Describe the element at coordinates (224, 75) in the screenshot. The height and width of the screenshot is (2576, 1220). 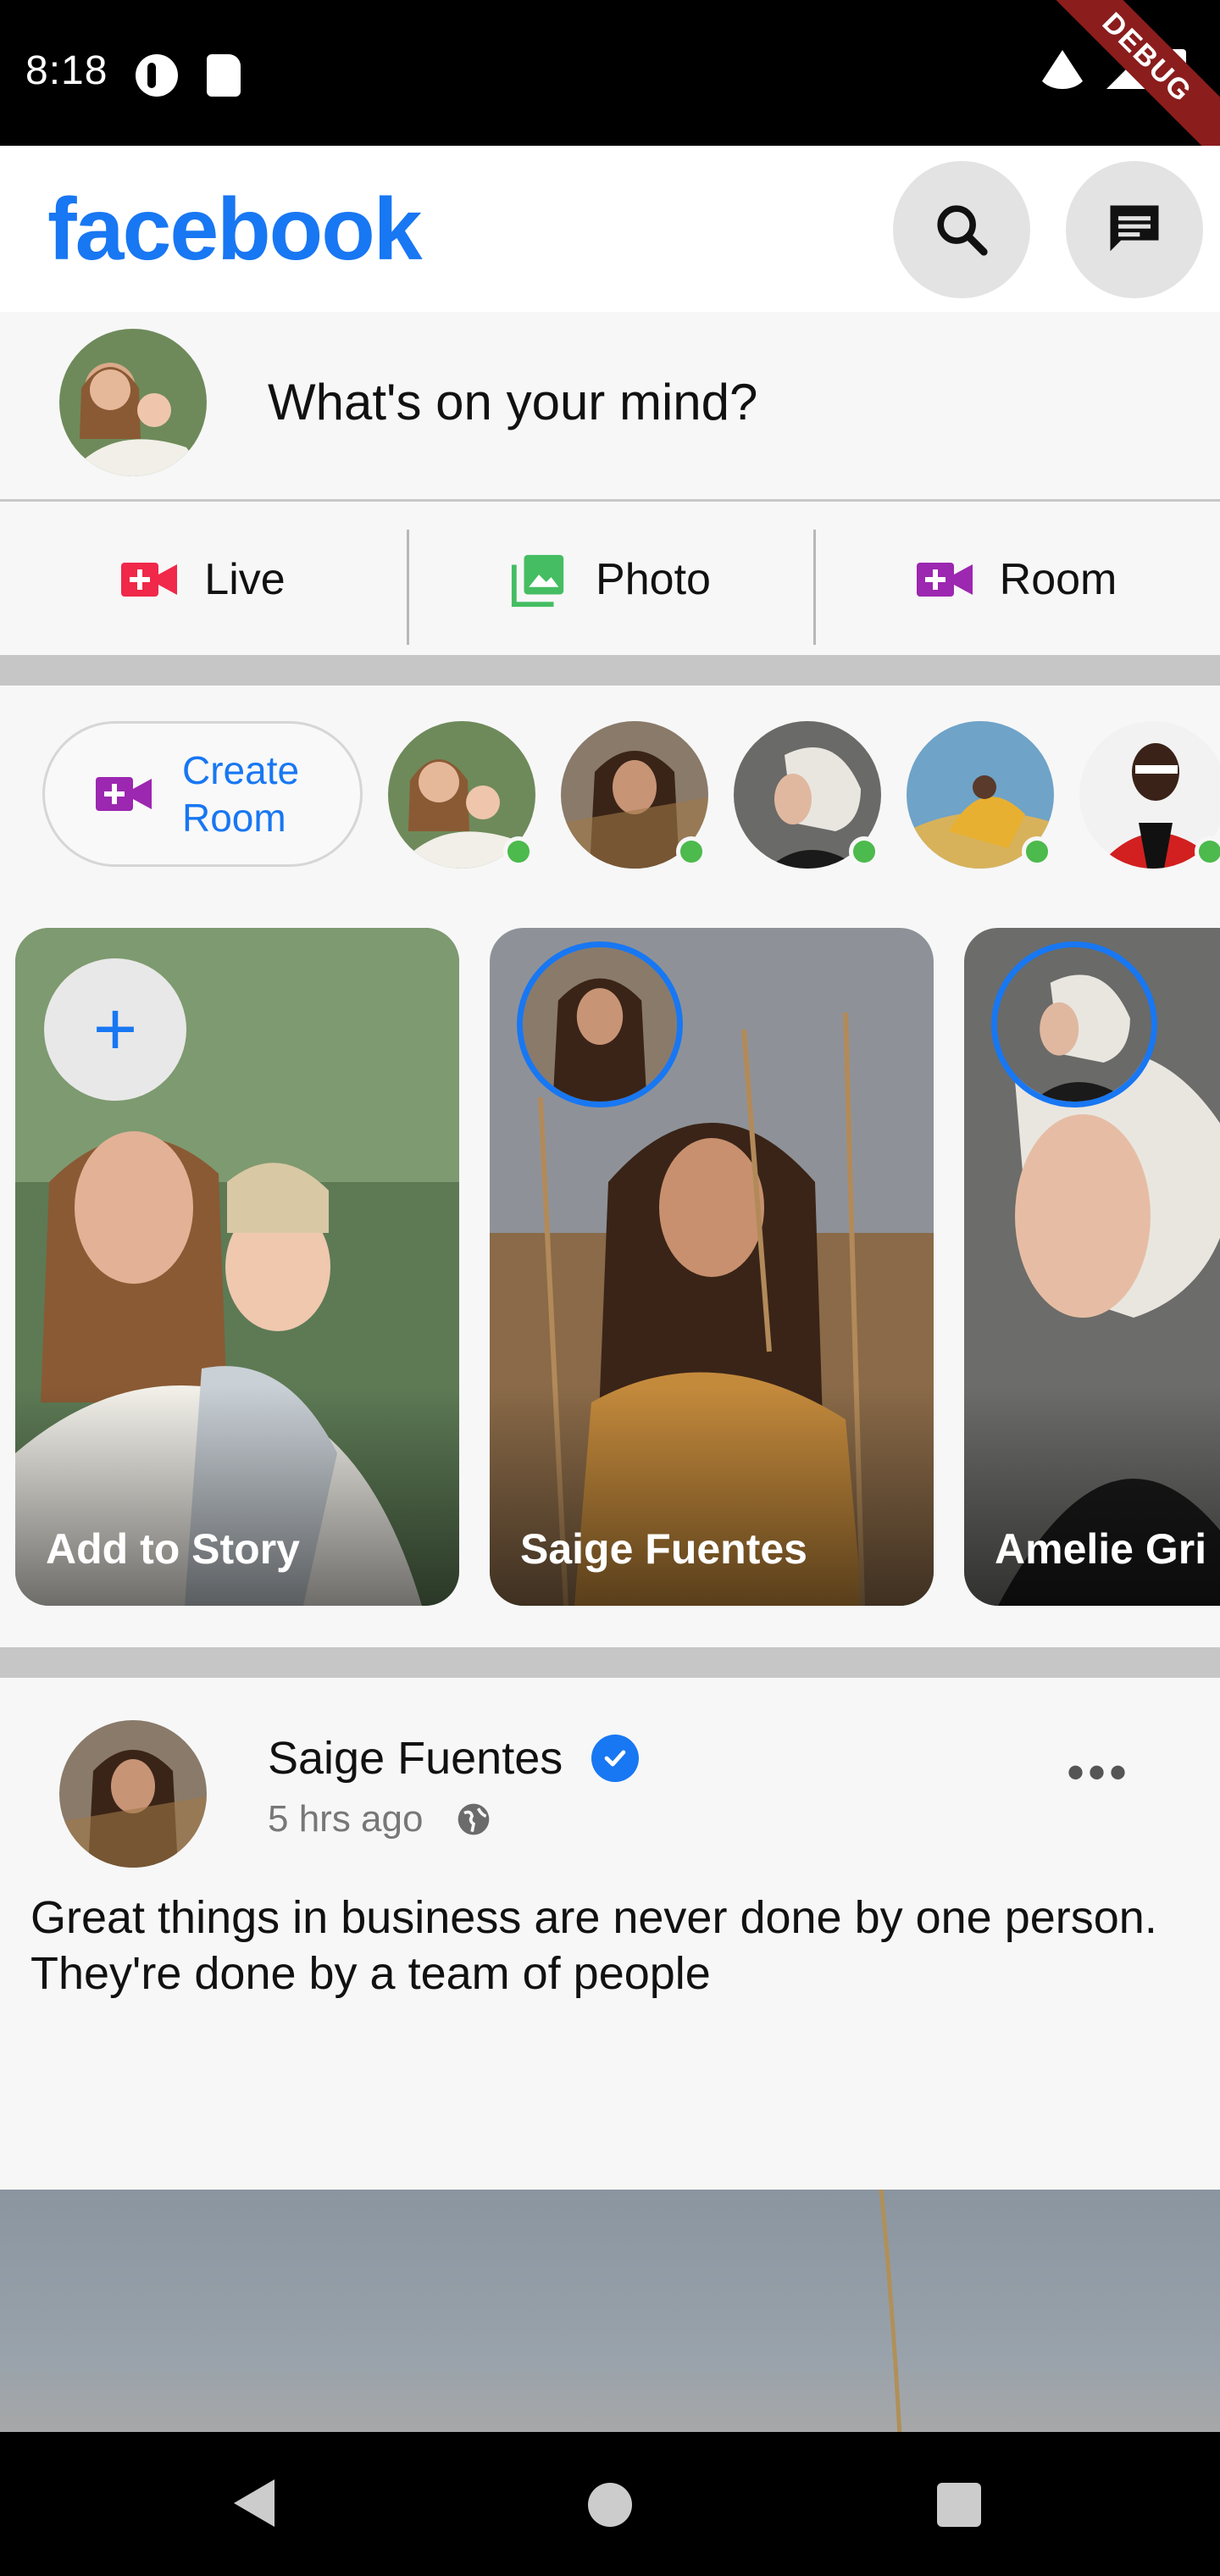
I see `sd-card-icon` at that location.